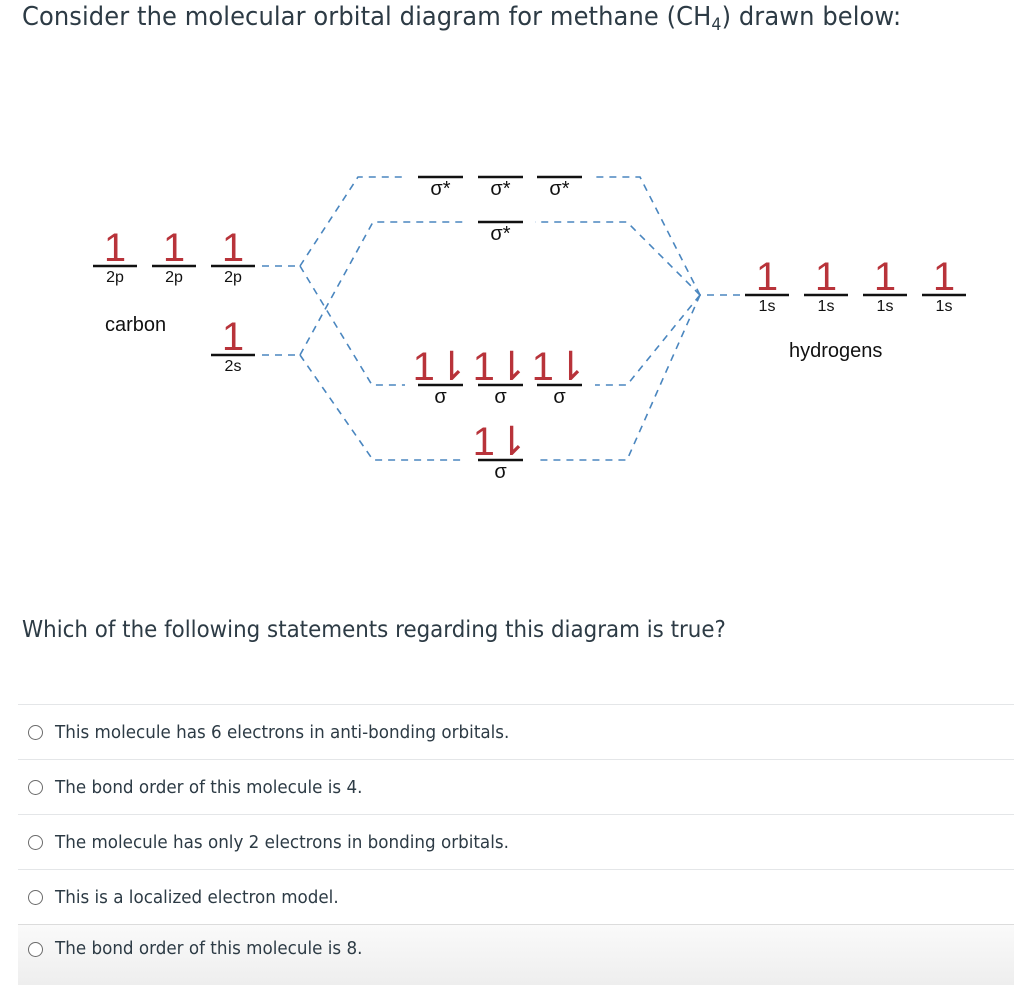  Describe the element at coordinates (233, 366) in the screenshot. I see `orbital-label: 2s` at that location.